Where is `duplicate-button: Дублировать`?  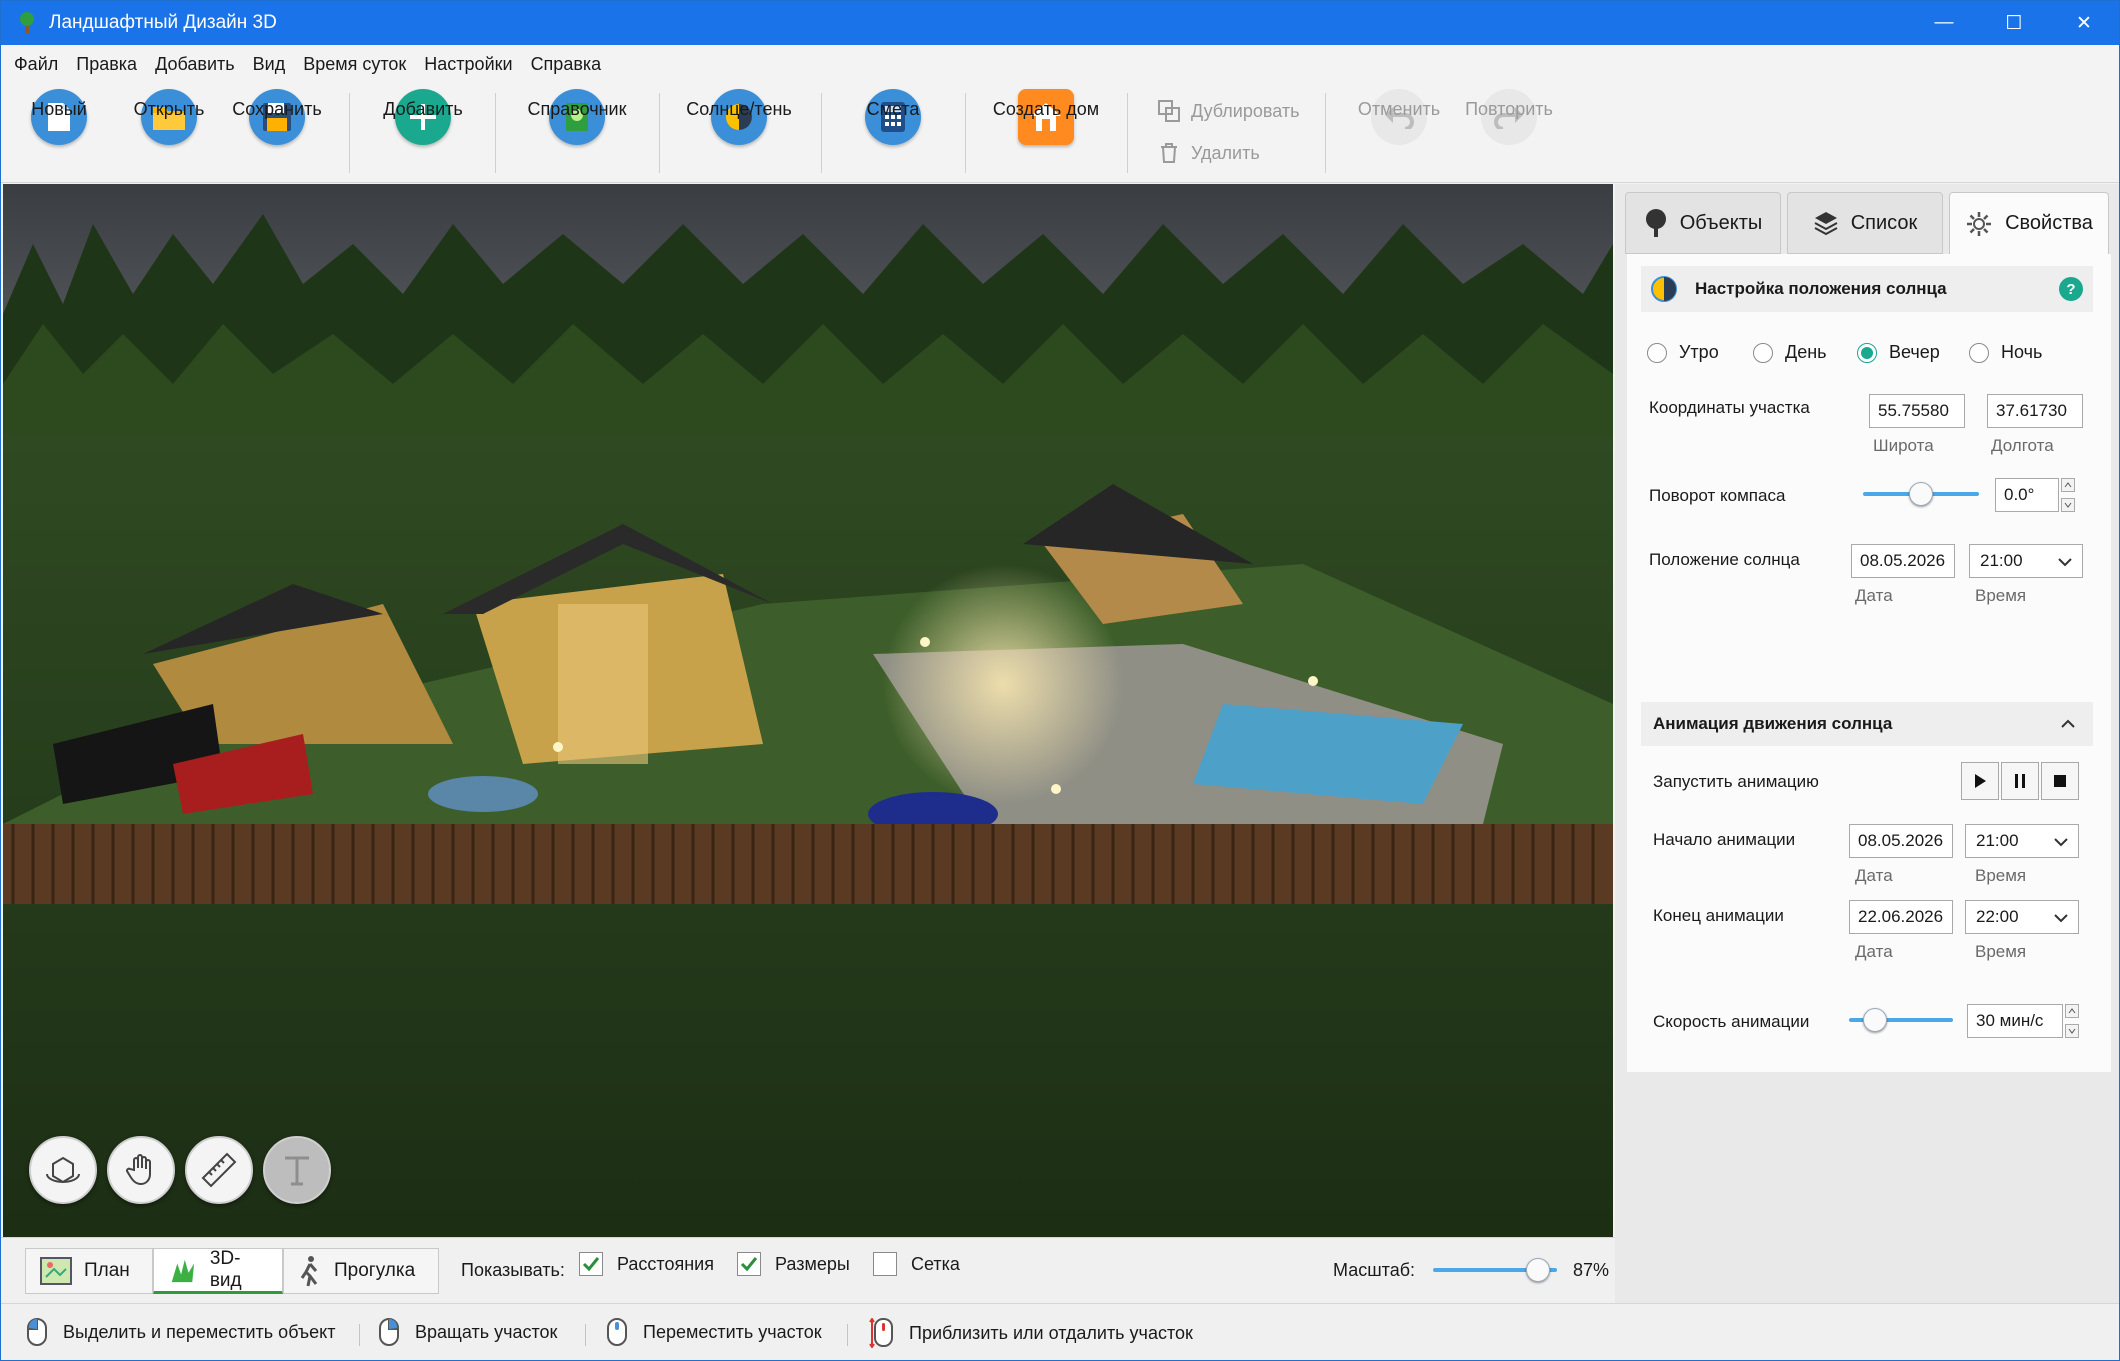 duplicate-button: Дублировать is located at coordinates (1228, 111).